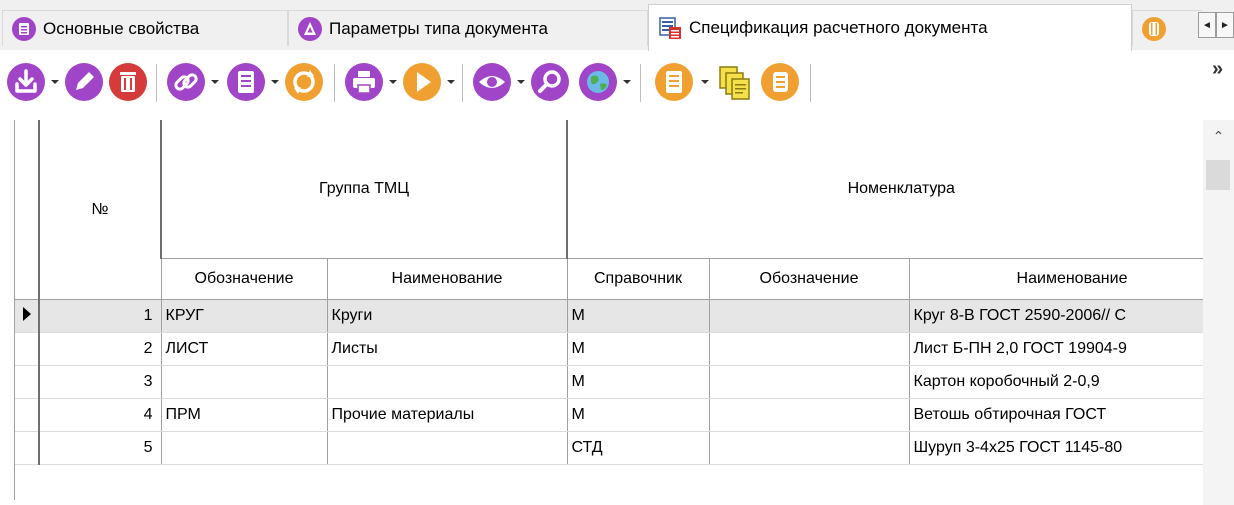 Image resolution: width=1234 pixels, height=505 pixels. I want to click on column-header-nom-code: Обозначение, so click(809, 279).